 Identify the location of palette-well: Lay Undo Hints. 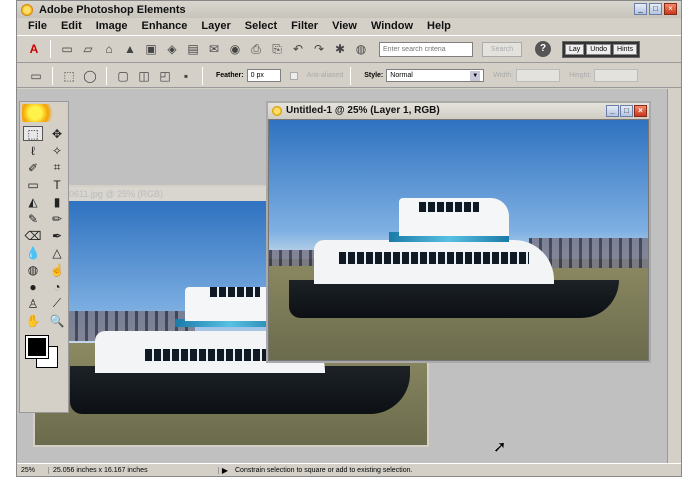
(601, 49).